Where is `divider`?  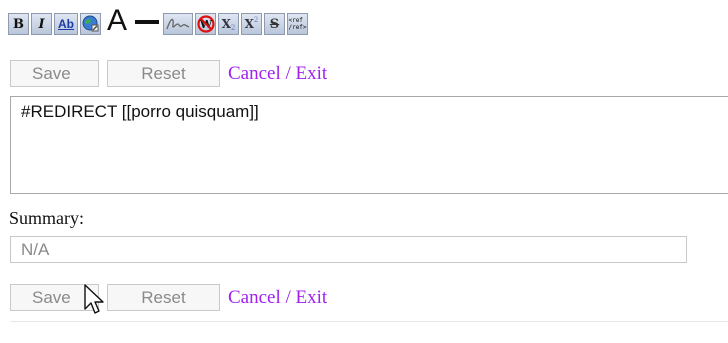 divider is located at coordinates (369, 321).